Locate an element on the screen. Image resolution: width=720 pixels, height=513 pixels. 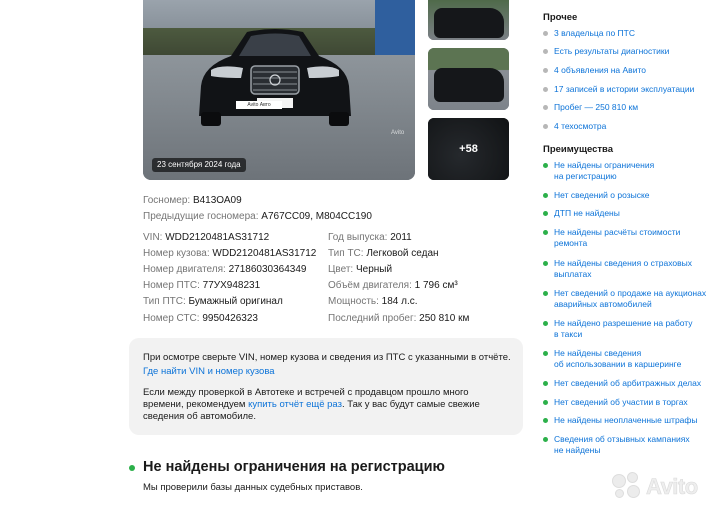
spec-label: Объём двигателя: is located at coordinates (370, 285).